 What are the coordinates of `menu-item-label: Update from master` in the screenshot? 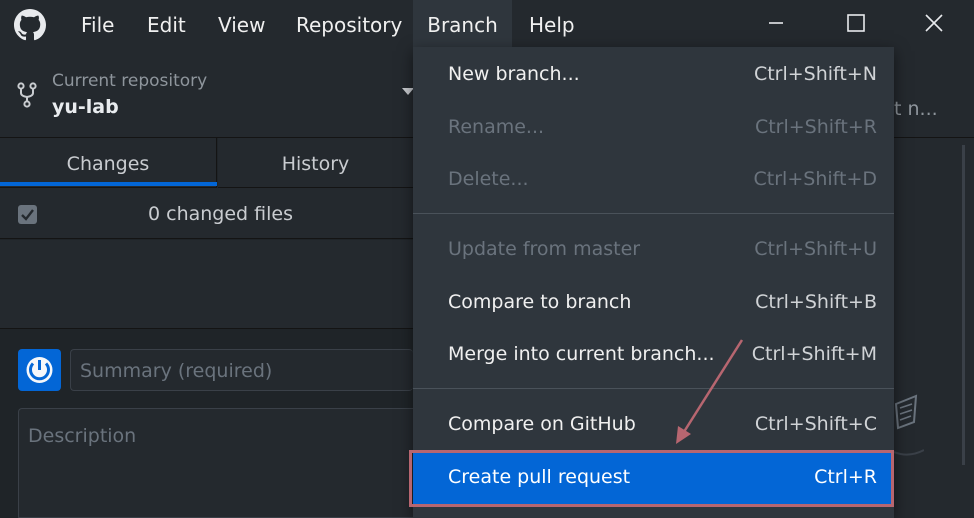 It's located at (544, 249).